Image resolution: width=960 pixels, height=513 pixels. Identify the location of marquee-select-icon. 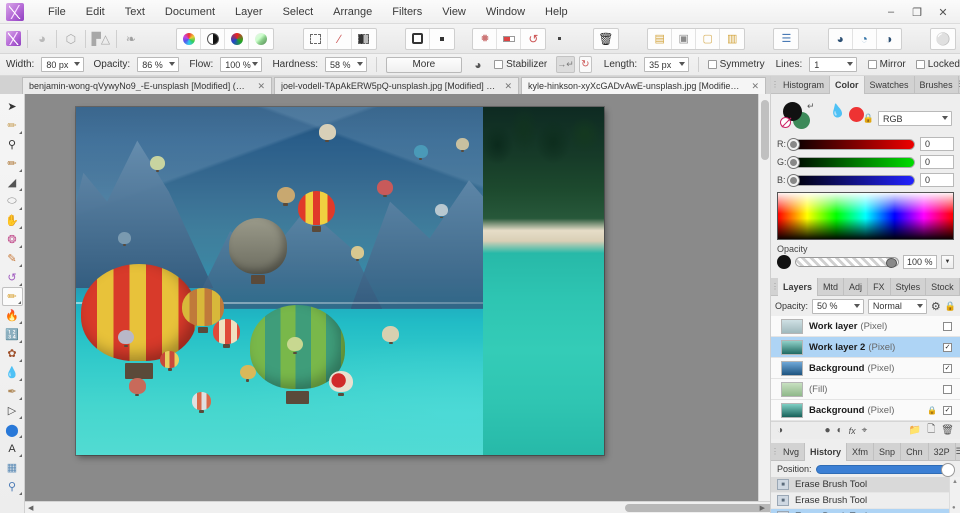
(316, 38).